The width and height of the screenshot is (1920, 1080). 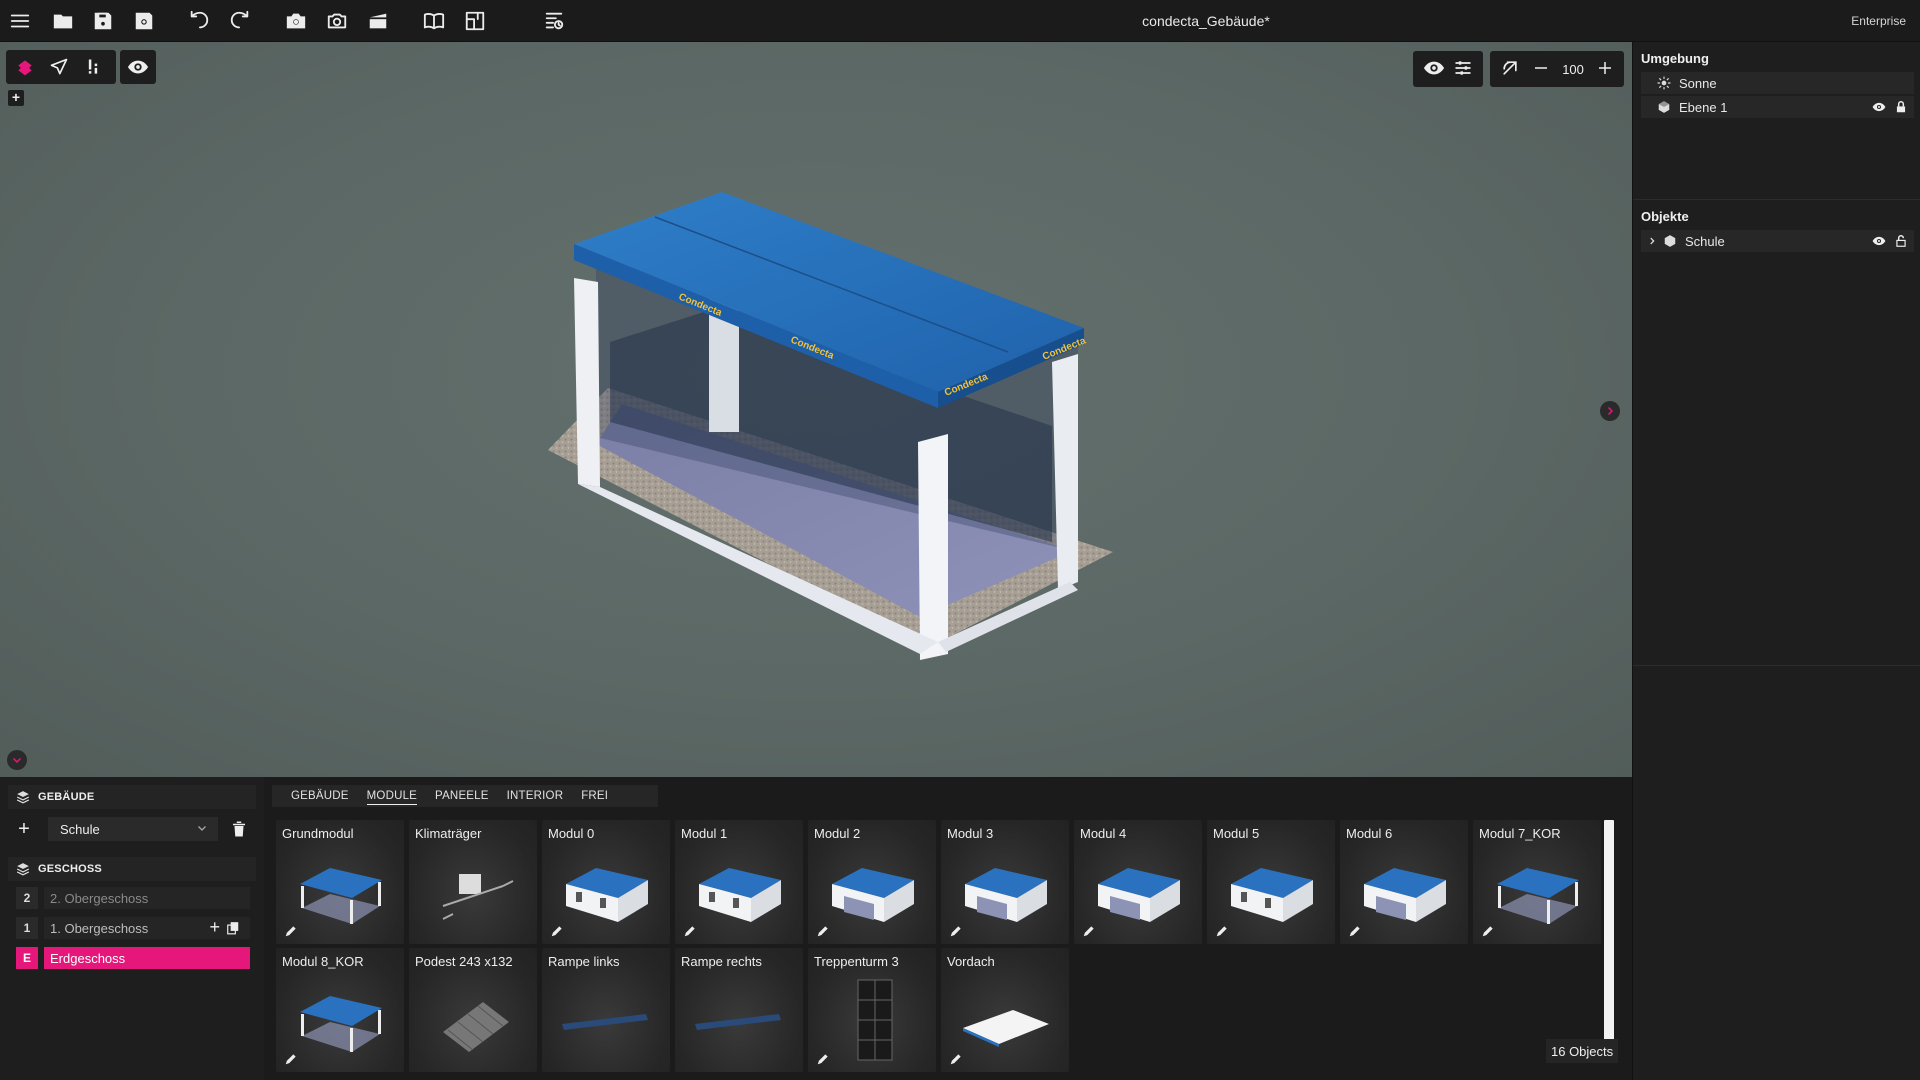 I want to click on copy-floor-icon, so click(x=233, y=928).